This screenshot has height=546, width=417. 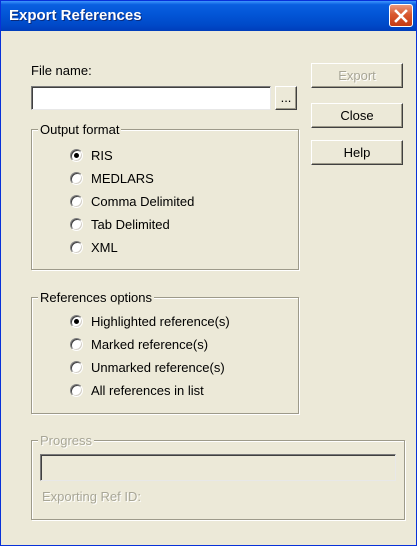 What do you see at coordinates (61, 70) in the screenshot?
I see `file-name-label: File name:` at bounding box center [61, 70].